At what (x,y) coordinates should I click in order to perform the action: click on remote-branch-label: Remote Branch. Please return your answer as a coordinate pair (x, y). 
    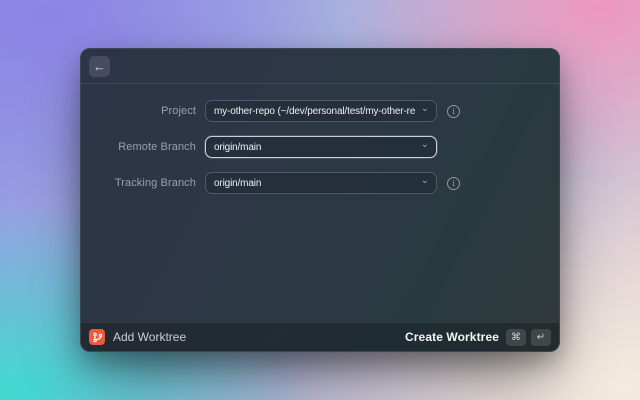
    Looking at the image, I should click on (157, 147).